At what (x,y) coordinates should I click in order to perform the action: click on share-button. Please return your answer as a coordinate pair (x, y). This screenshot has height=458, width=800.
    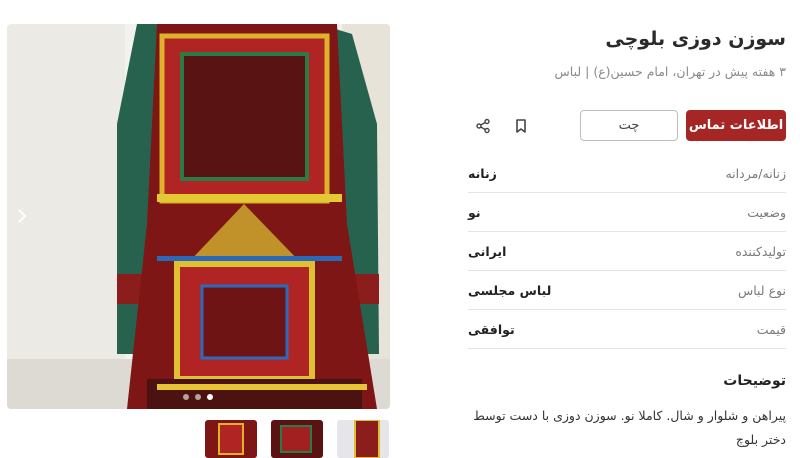
    Looking at the image, I should click on (483, 126).